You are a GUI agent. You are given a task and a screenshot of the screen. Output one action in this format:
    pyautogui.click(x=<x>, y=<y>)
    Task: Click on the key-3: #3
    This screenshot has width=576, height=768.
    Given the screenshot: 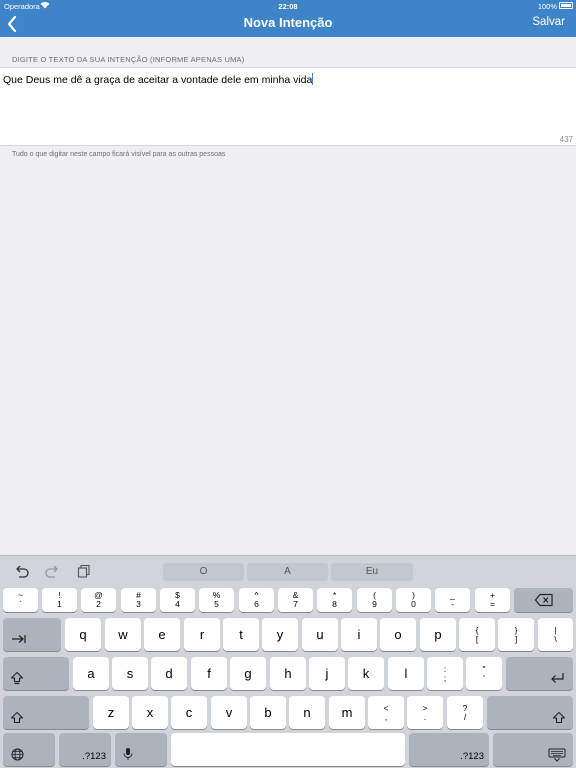 What is the action you would take?
    pyautogui.click(x=138, y=600)
    